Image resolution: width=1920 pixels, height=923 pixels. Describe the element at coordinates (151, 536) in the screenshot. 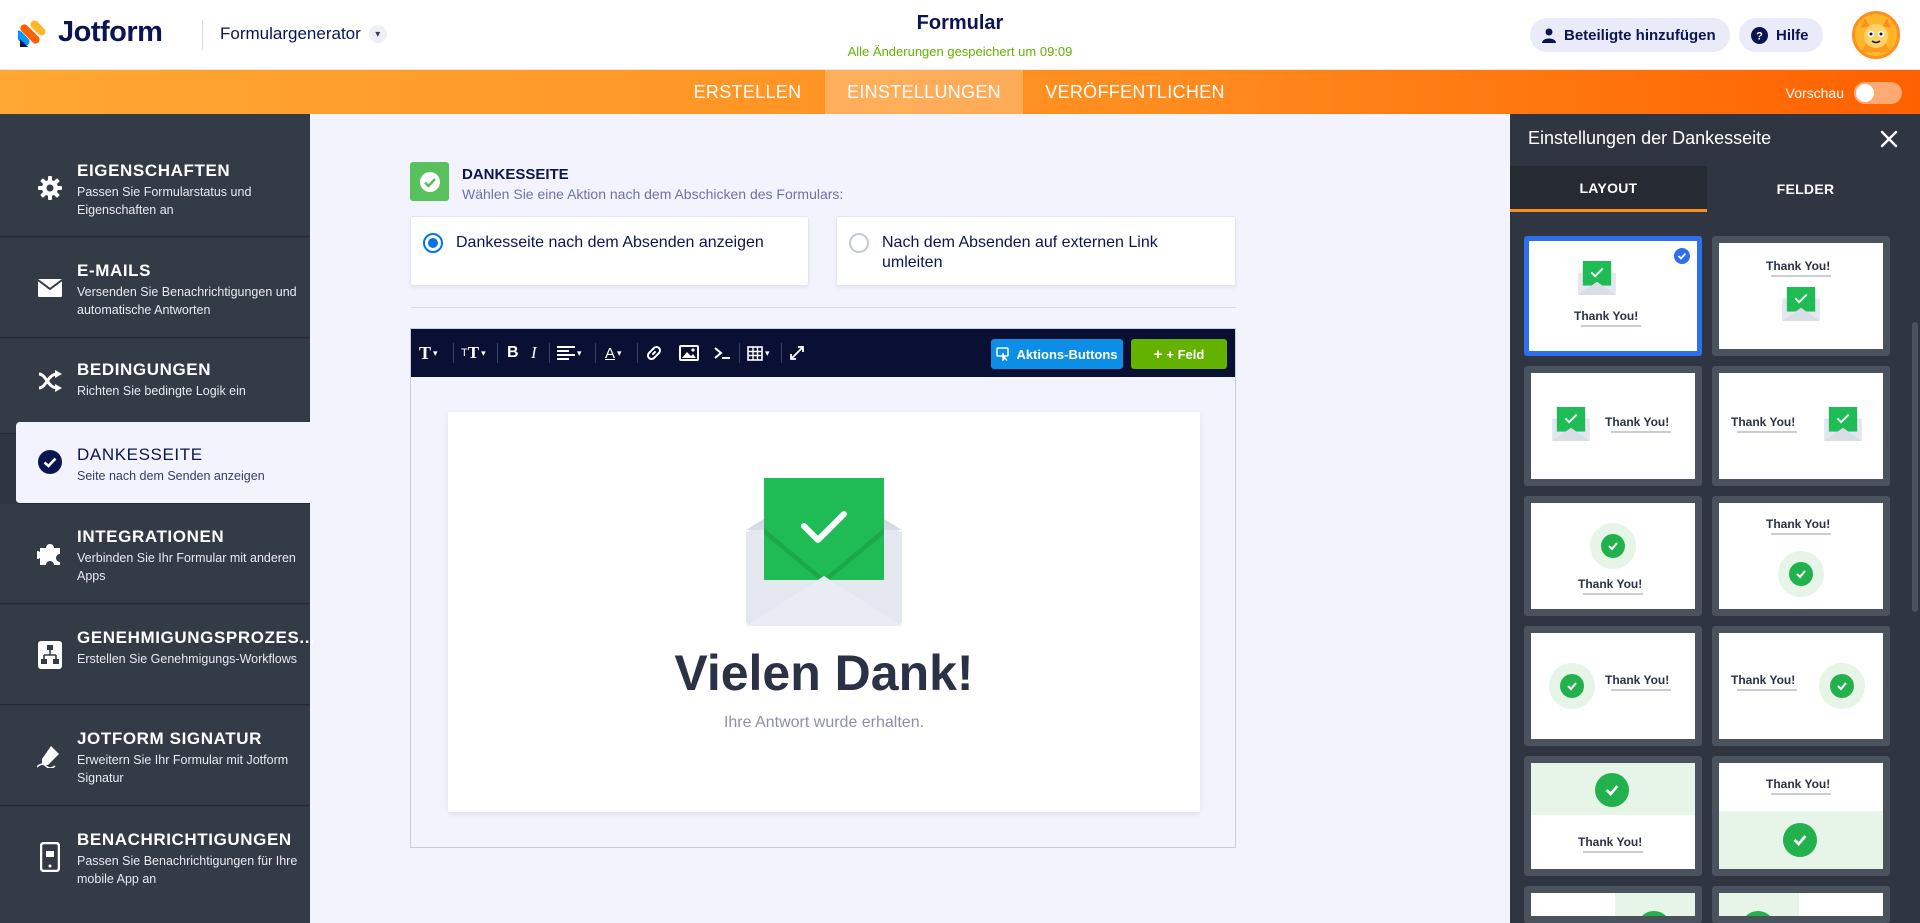

I see `sidebar-item-title: INTEGRATIONEN` at that location.